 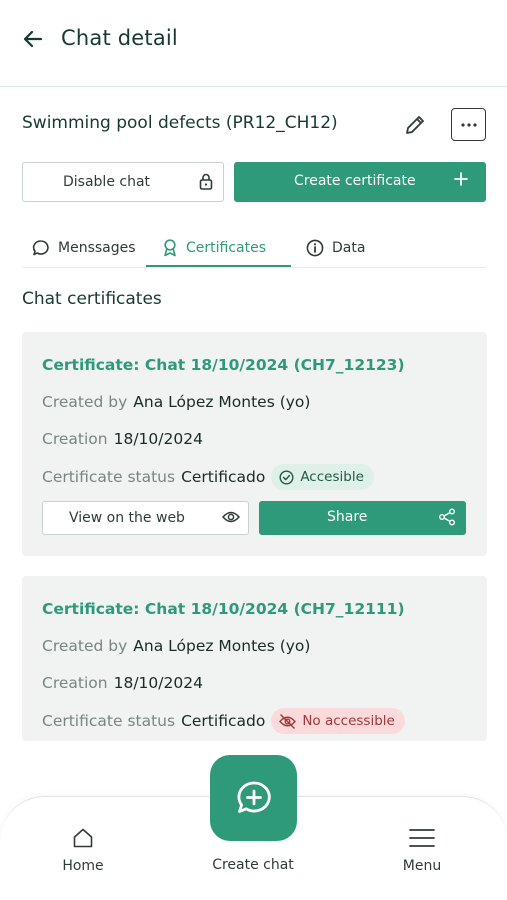 I want to click on access-badge: Accesible, so click(x=322, y=477).